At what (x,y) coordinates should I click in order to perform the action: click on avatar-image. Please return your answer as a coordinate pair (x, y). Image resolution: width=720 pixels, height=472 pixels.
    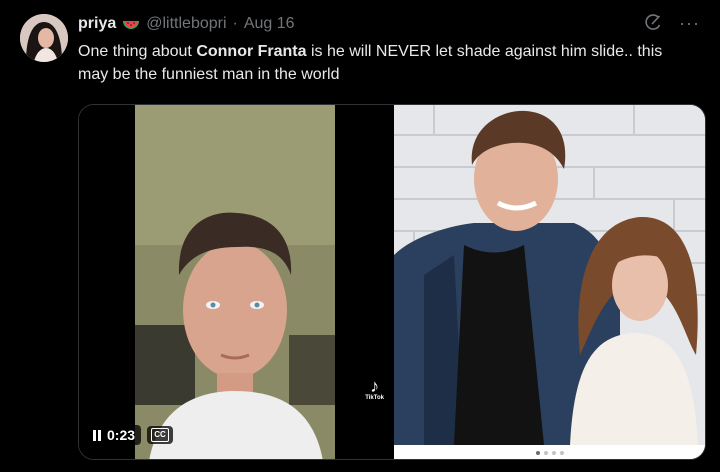
    Looking at the image, I should click on (44, 38).